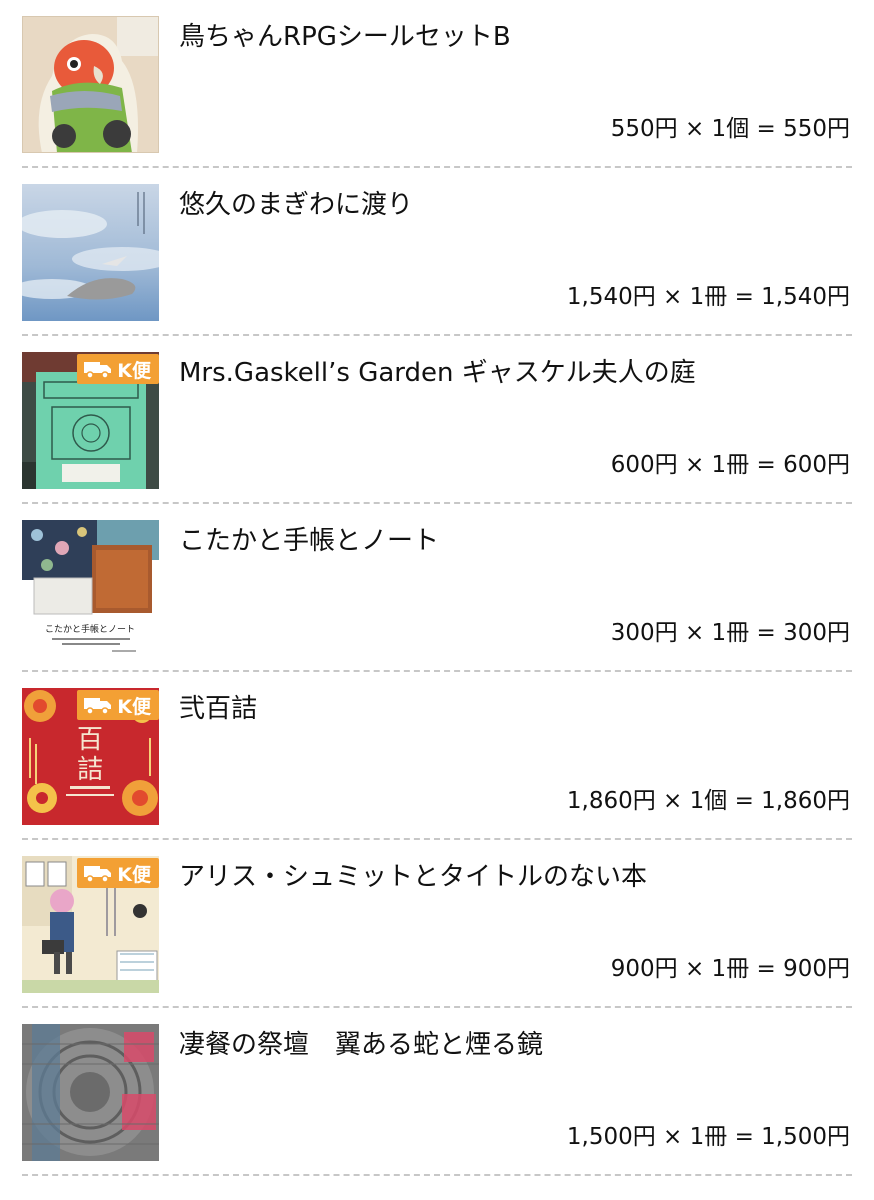 The image size is (874, 1200). What do you see at coordinates (730, 633) in the screenshot?
I see `price-line: 300円 × 1冊 = 300円` at bounding box center [730, 633].